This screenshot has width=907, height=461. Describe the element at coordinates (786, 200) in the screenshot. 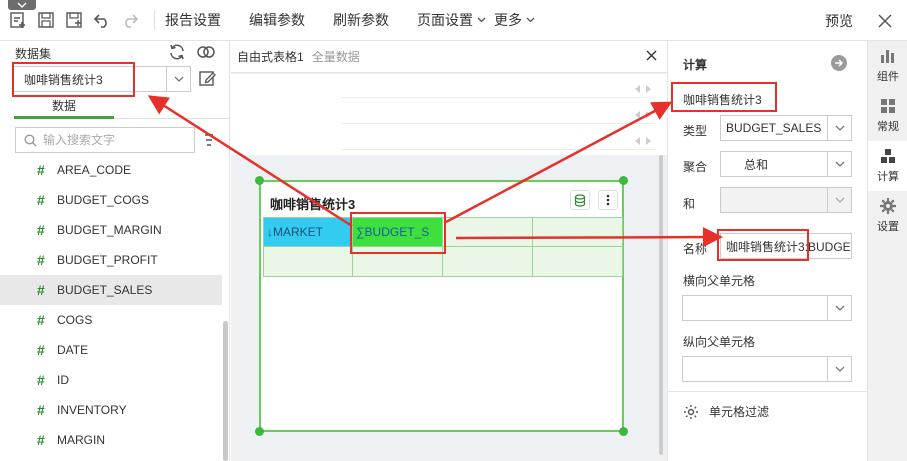

I see `and-select` at that location.